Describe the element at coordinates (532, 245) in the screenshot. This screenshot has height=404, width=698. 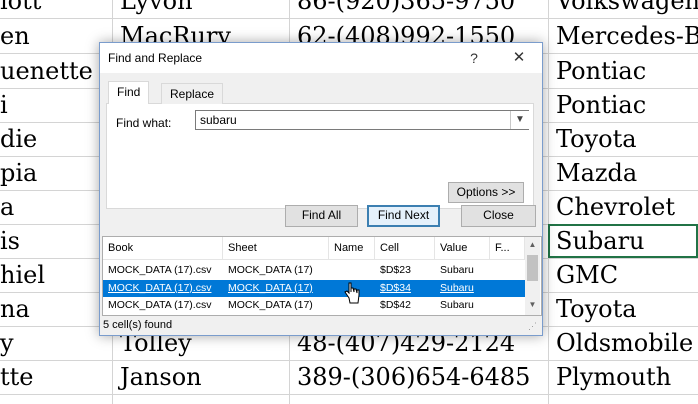
I see `scroll-up-icon: ▲` at that location.